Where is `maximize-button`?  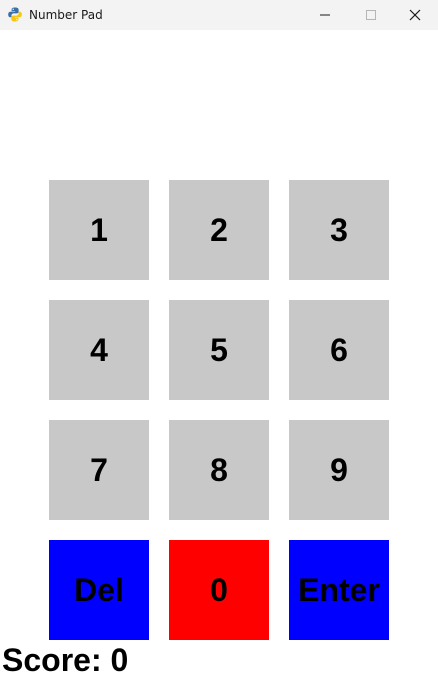 maximize-button is located at coordinates (371, 15).